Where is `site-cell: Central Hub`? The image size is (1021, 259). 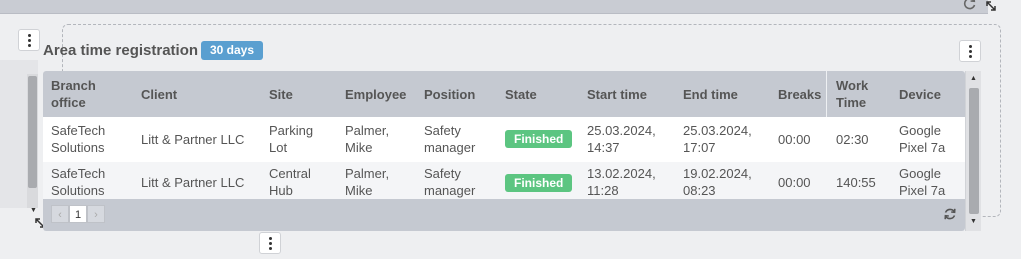
site-cell: Central Hub is located at coordinates (290, 182).